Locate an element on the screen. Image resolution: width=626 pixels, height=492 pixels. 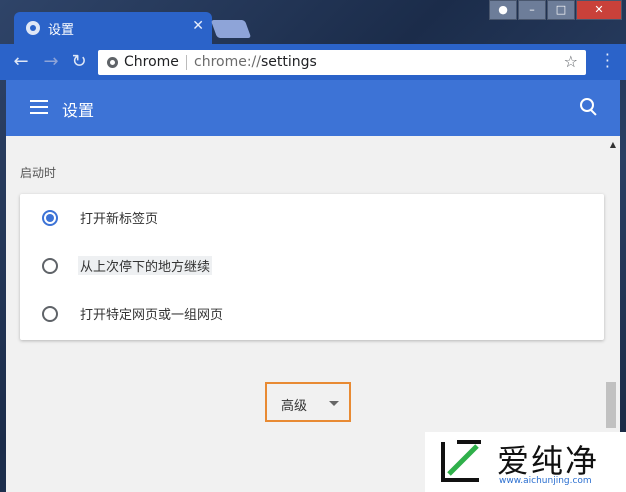
option-label: 打开新标签页 is located at coordinates (119, 219).